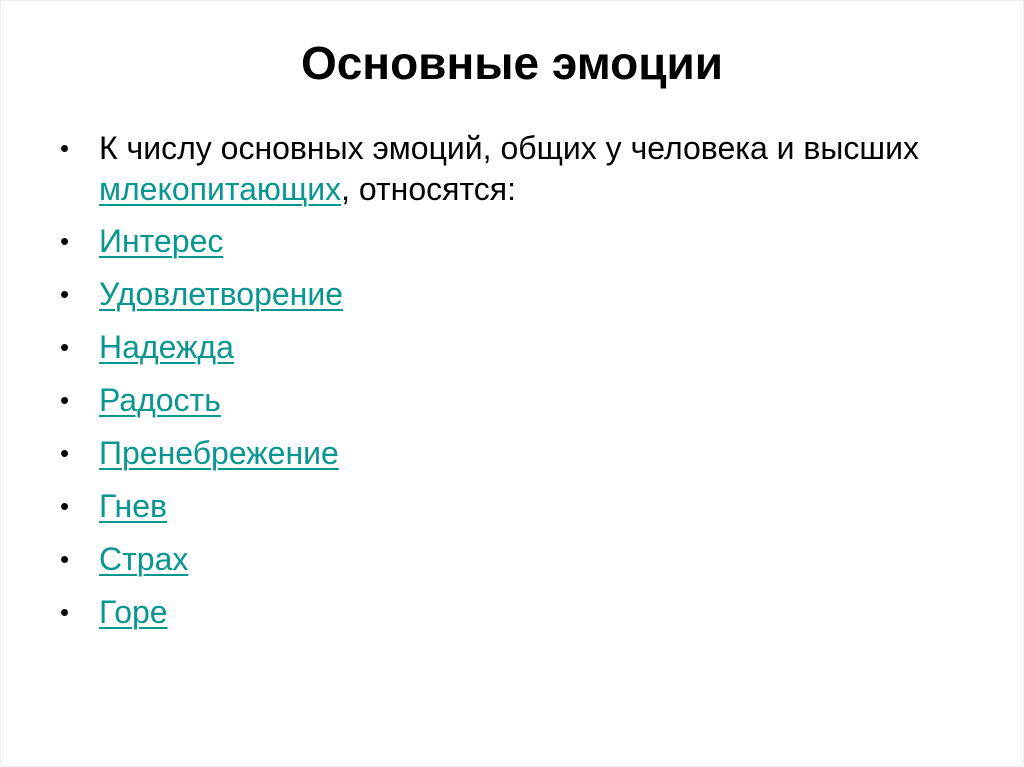 The width and height of the screenshot is (1024, 767). Describe the element at coordinates (522, 241) in the screenshot. I see `list-item: • Интерес` at that location.